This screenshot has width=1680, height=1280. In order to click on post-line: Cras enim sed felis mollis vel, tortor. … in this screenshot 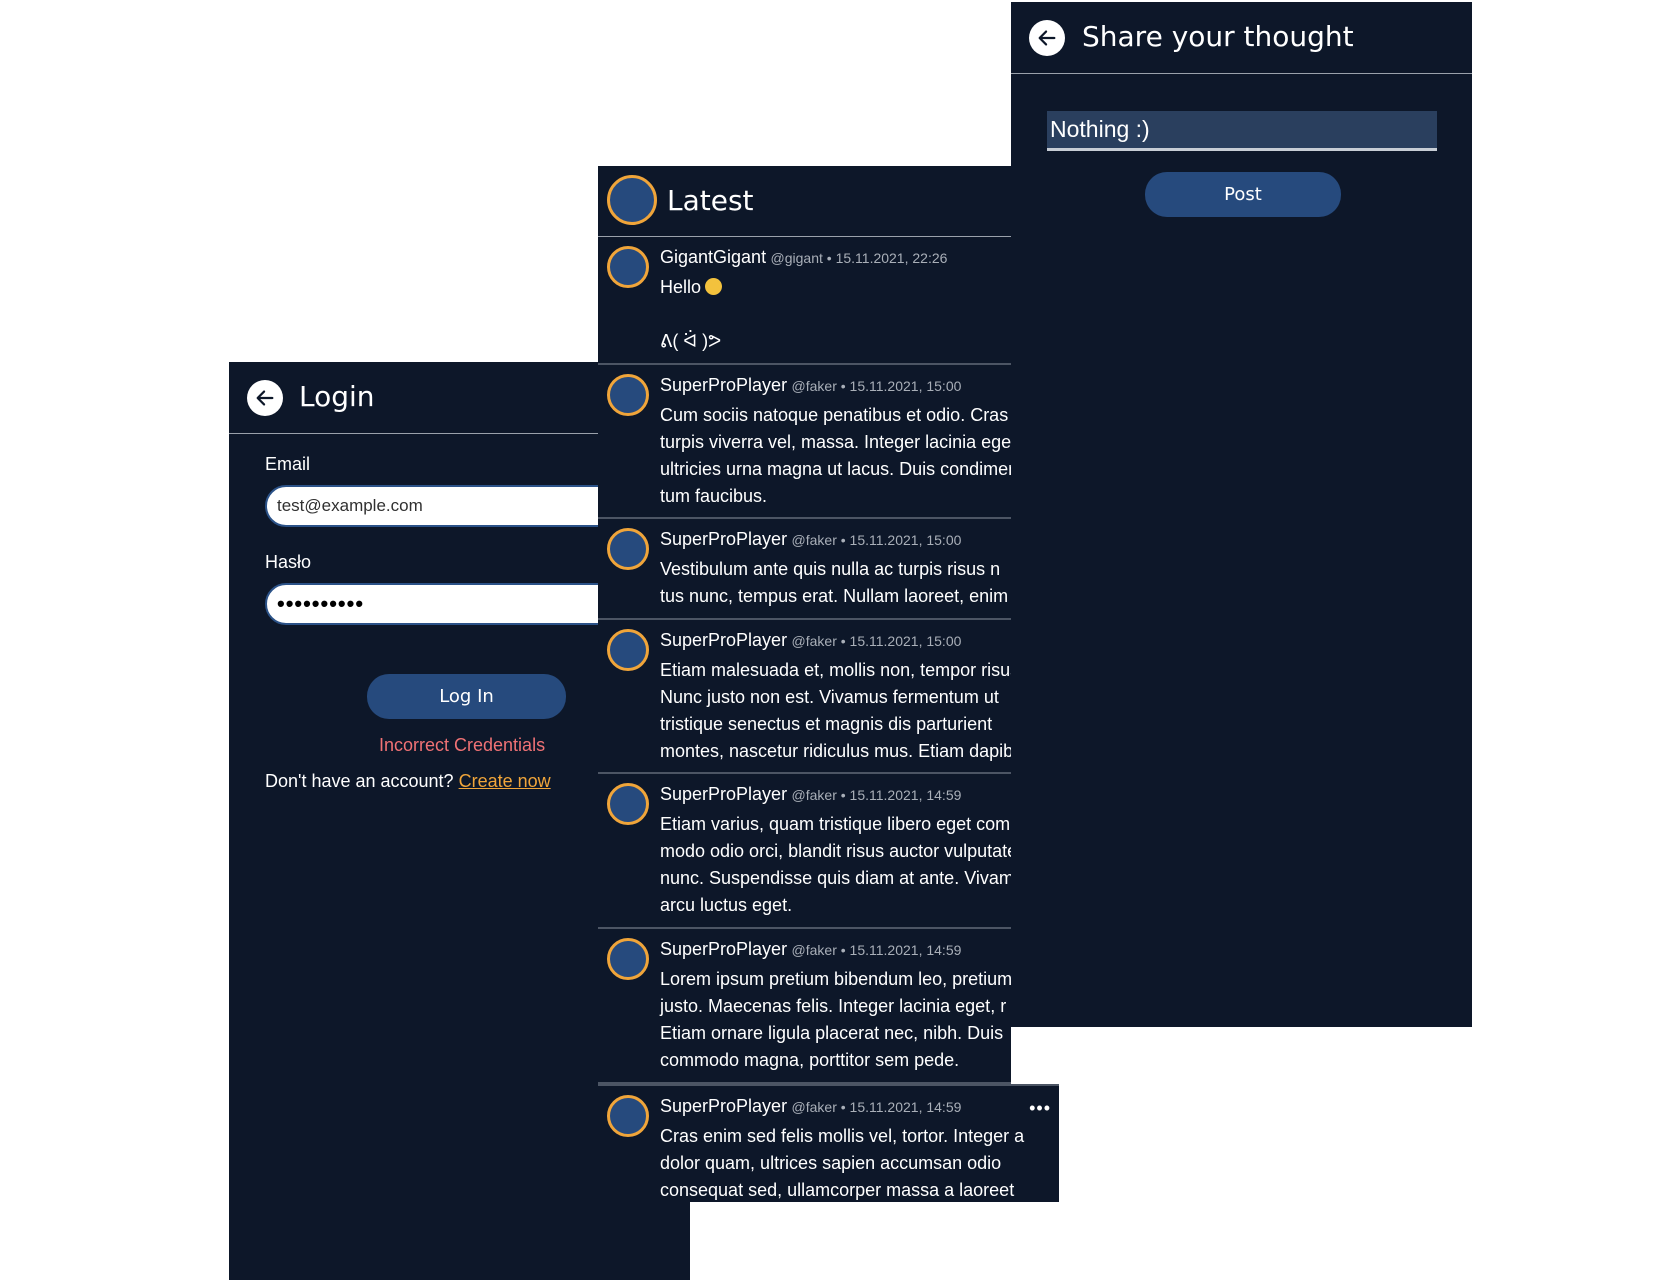, I will do `click(842, 1136)`.